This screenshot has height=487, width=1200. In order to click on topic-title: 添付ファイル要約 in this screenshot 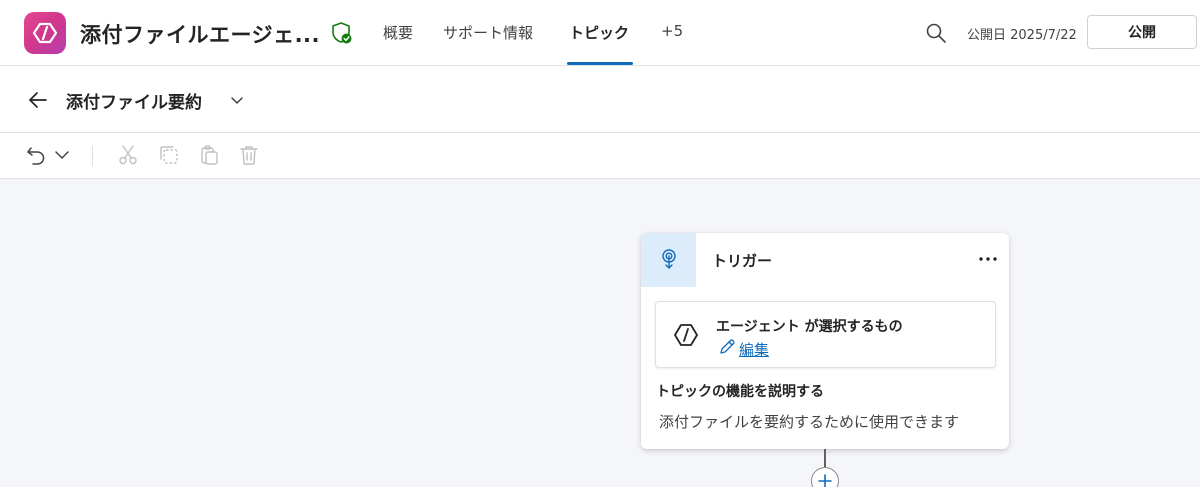, I will do `click(134, 100)`.